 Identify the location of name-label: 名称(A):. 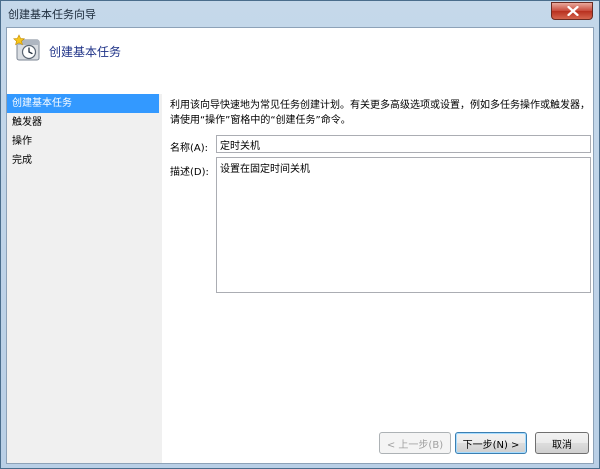
(189, 148).